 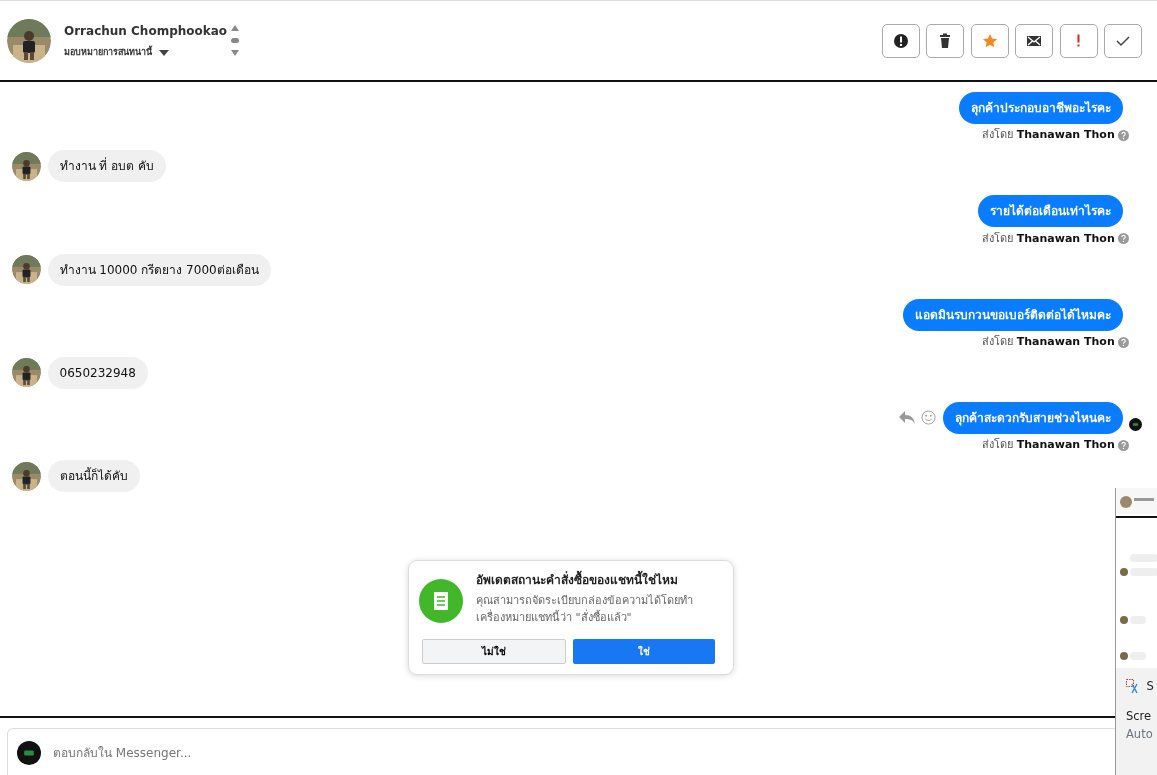 I want to click on spam-button, so click(x=900, y=40).